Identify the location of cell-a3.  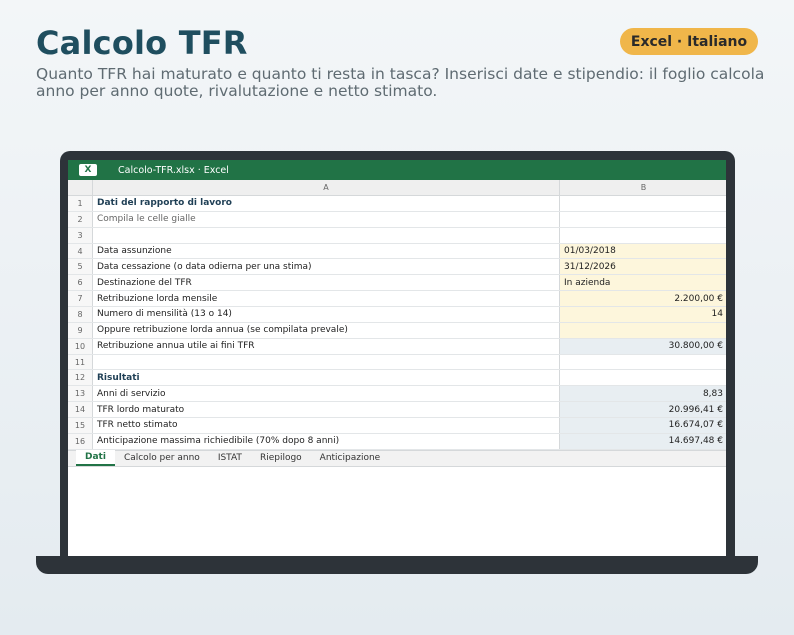
(326, 235).